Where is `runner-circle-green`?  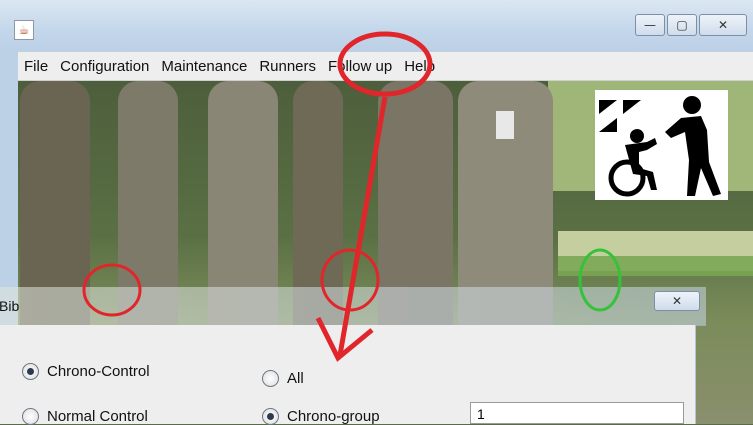
runner-circle-green is located at coordinates (600, 280).